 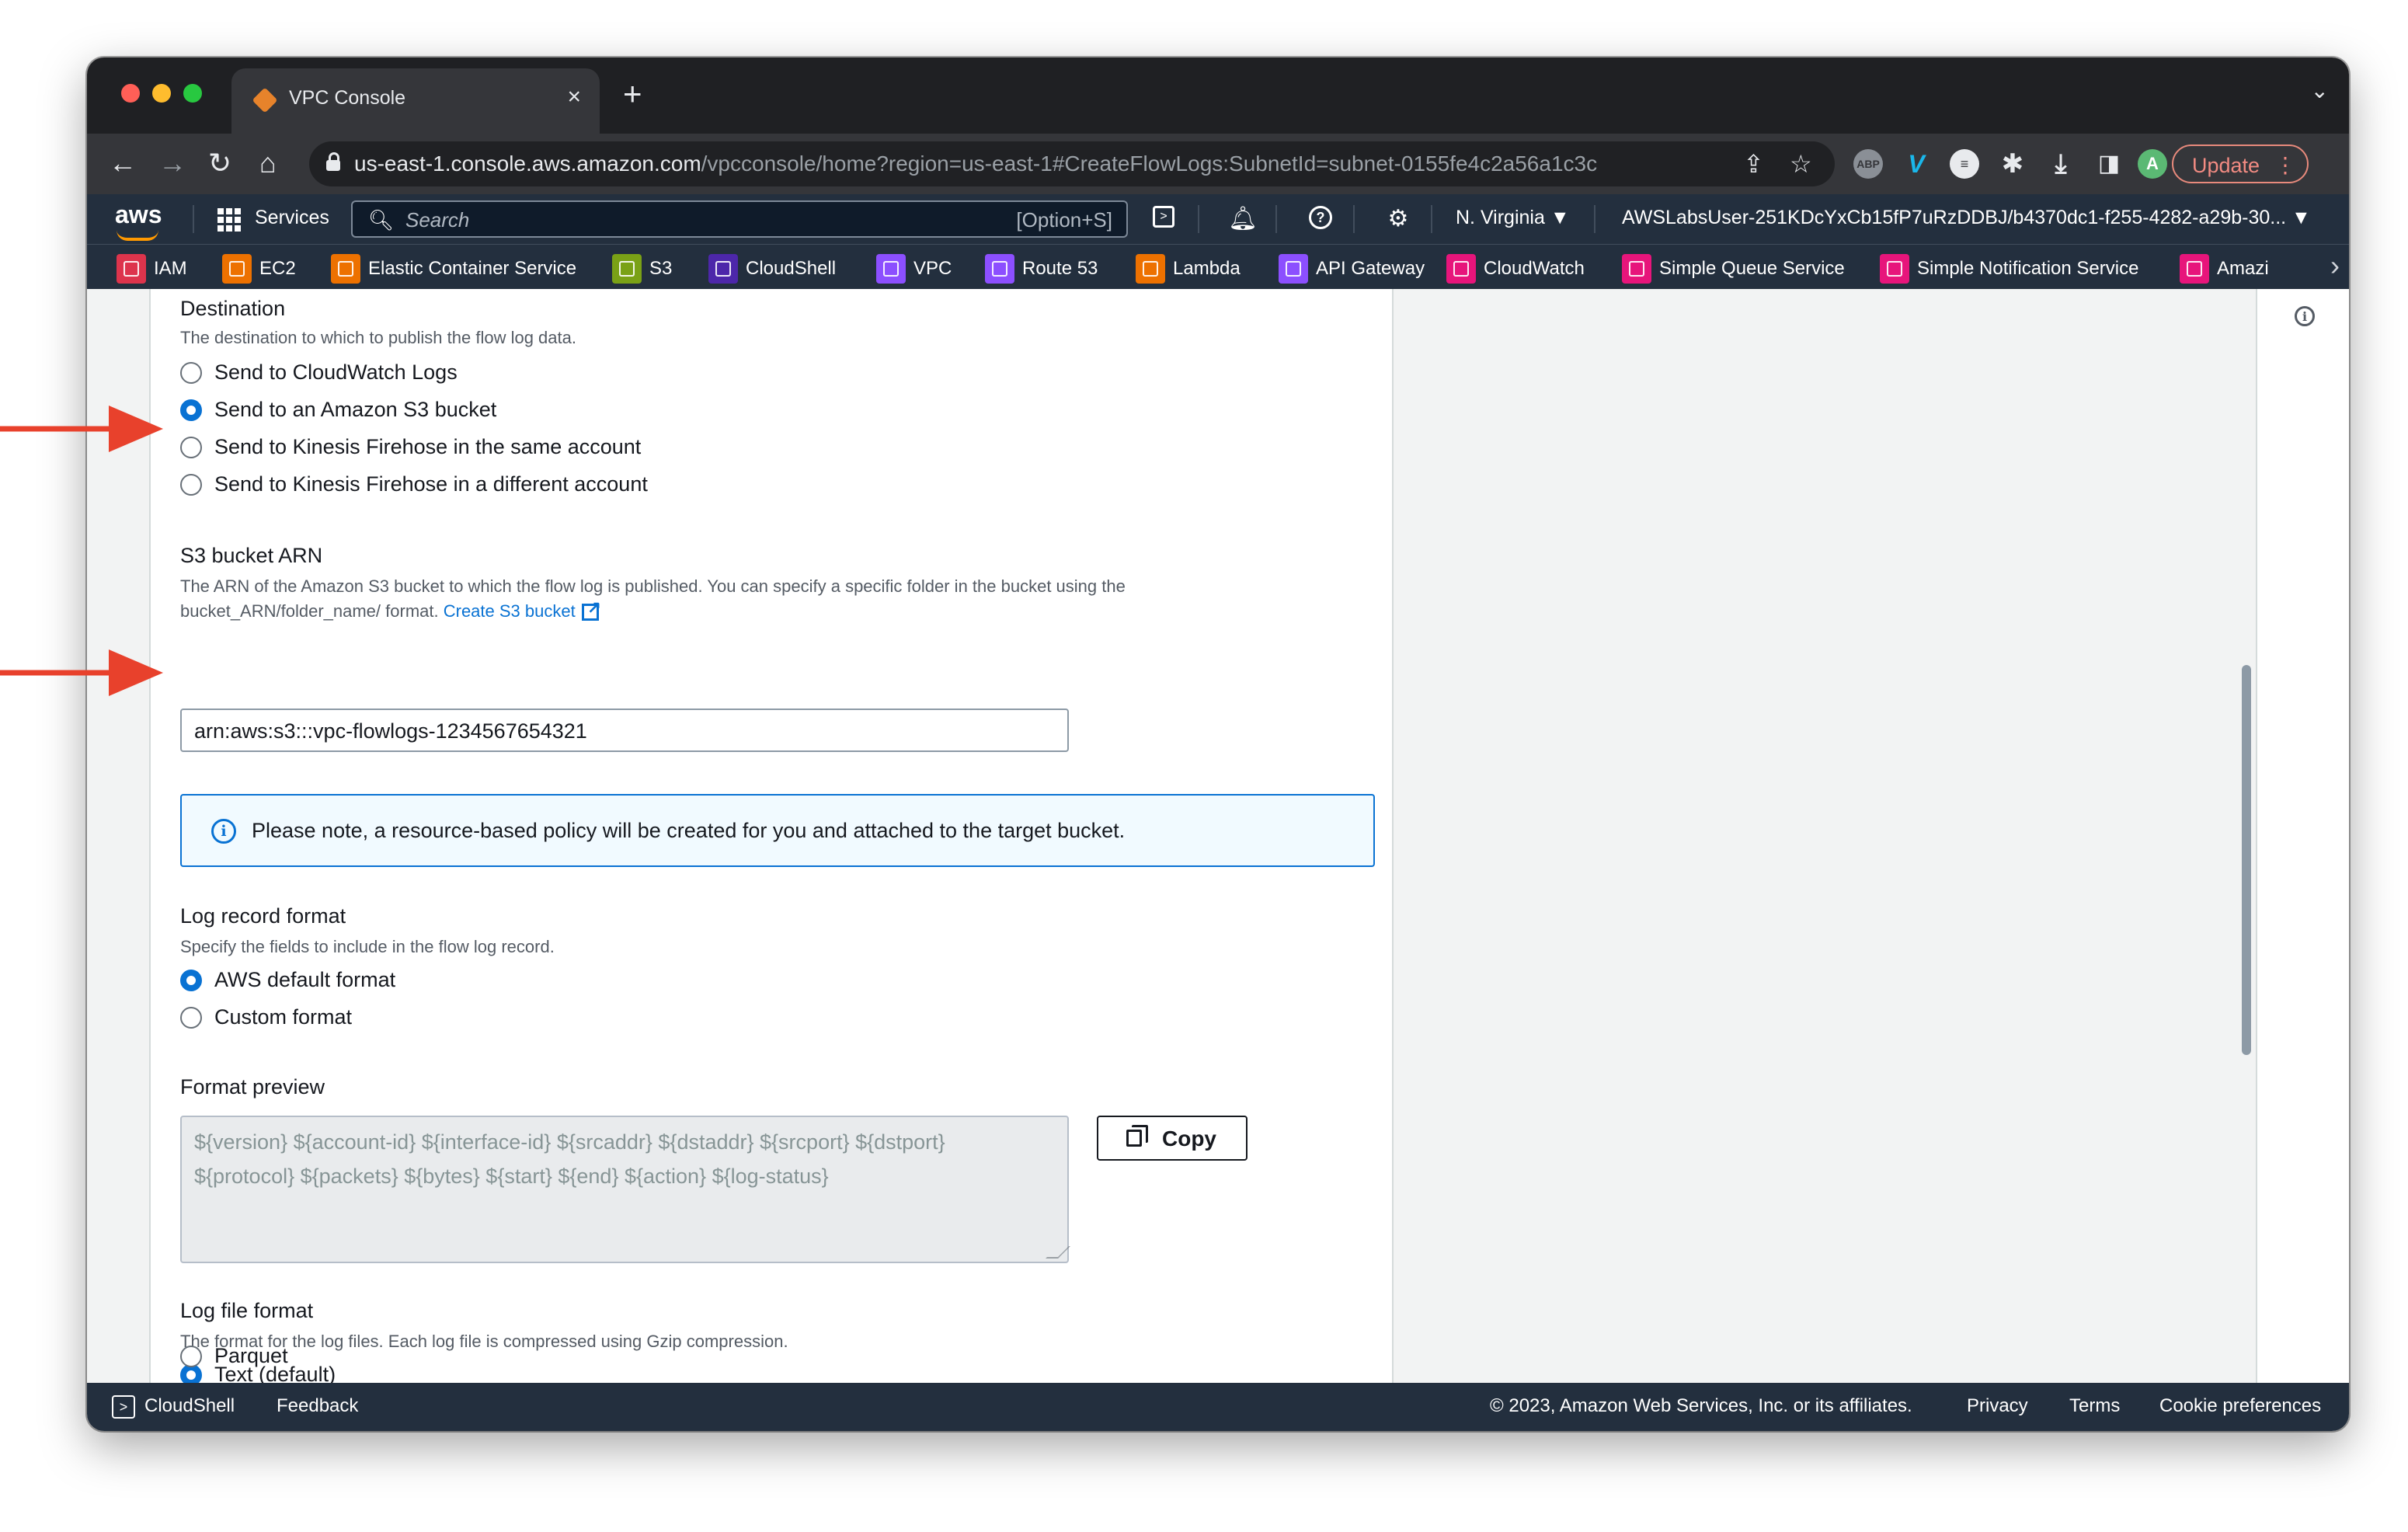 What do you see at coordinates (2009, 269) in the screenshot?
I see `fav-simple-notification-service: Simple Notification Service` at bounding box center [2009, 269].